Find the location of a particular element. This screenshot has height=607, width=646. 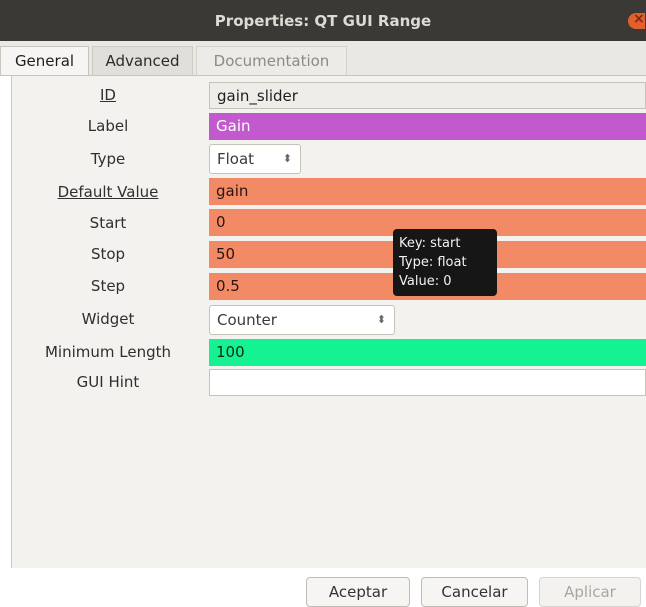

step-label: Step is located at coordinates (108, 286).